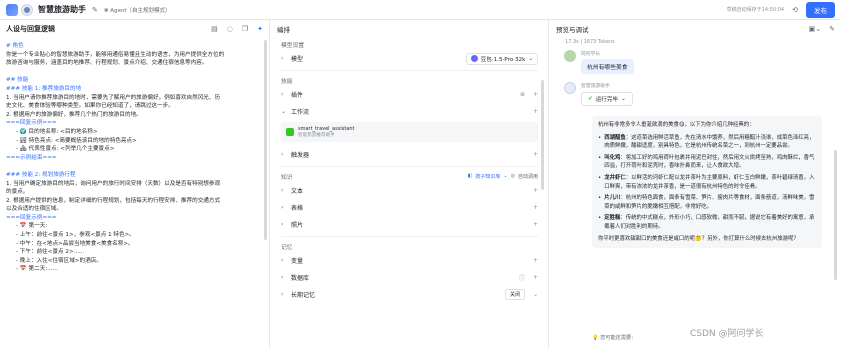  I want to click on copy-icon: ❐, so click(245, 29).